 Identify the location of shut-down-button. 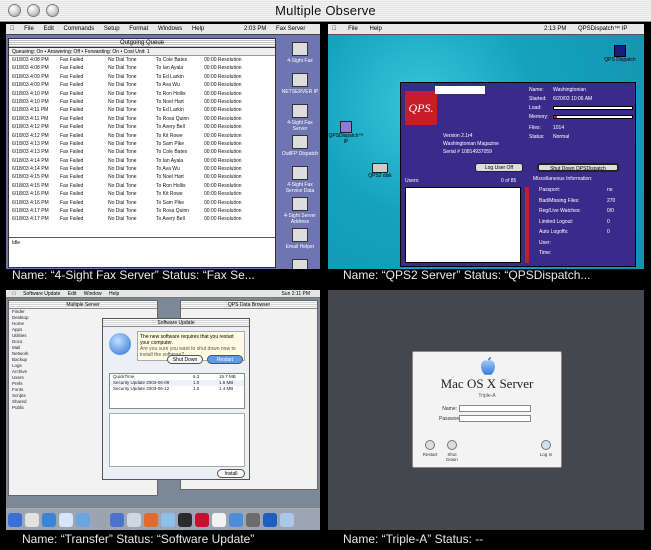
(452, 445).